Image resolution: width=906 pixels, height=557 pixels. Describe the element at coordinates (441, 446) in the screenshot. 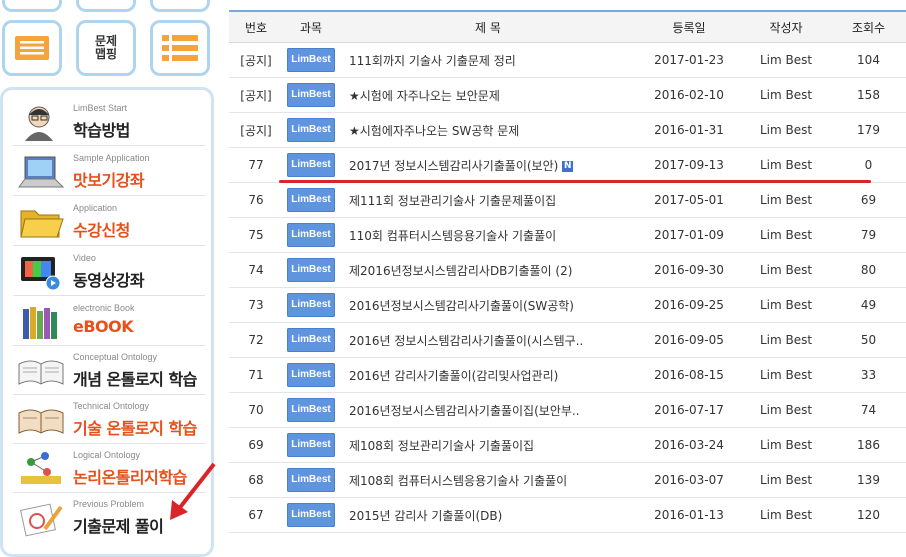

I see `post-title-link: 제108회 정보관리기술사 기출풀이집` at that location.